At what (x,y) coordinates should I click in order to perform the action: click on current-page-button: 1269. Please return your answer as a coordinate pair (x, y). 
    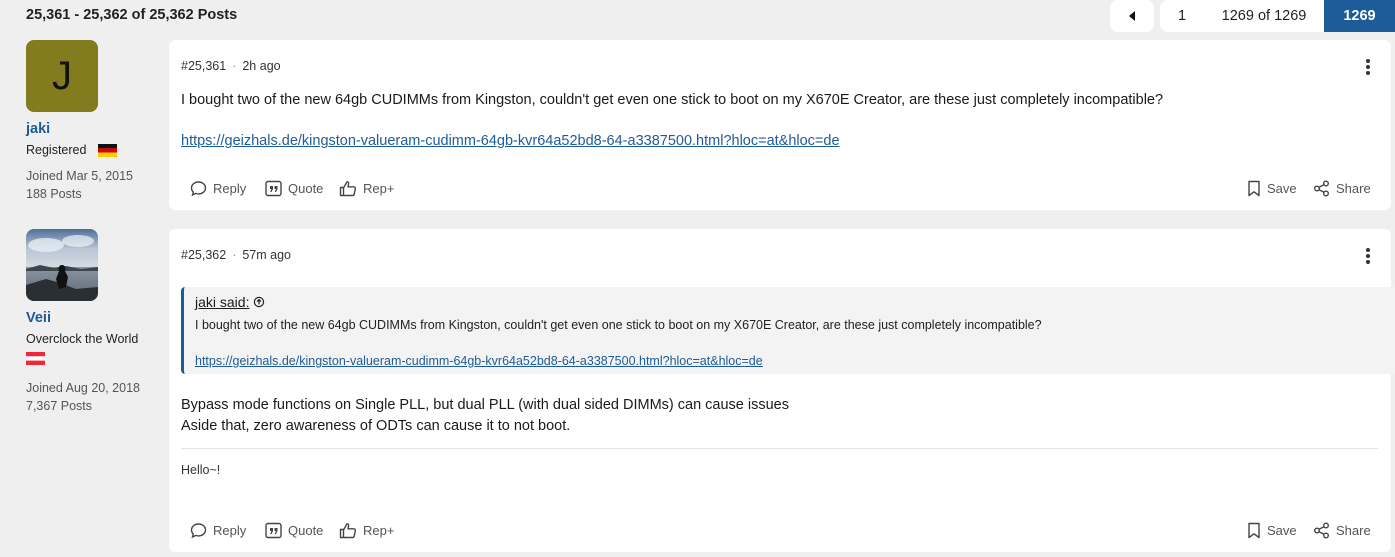
    Looking at the image, I should click on (1359, 16).